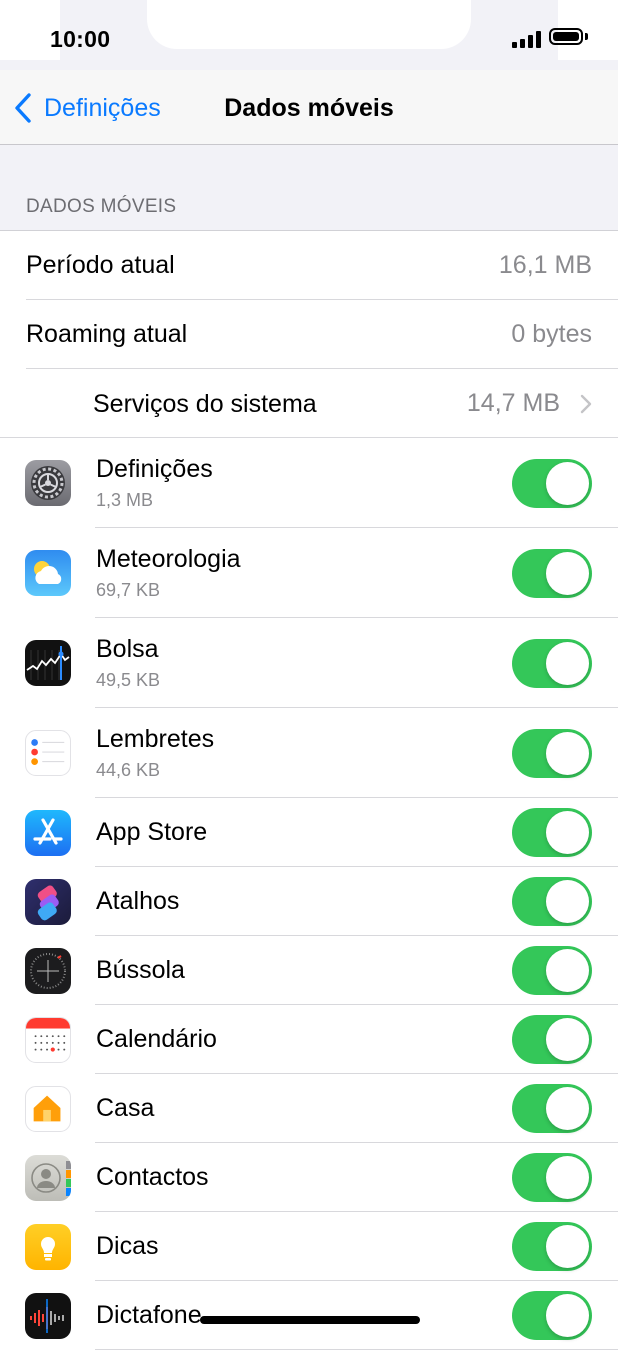 Image resolution: width=618 pixels, height=1350 pixels. What do you see at coordinates (586, 404) in the screenshot?
I see `chevron-right-icon` at bounding box center [586, 404].